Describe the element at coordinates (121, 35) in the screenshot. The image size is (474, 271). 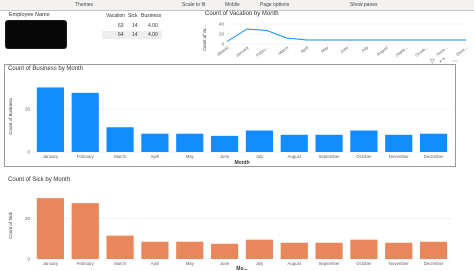
I see `table-cell: 64` at that location.